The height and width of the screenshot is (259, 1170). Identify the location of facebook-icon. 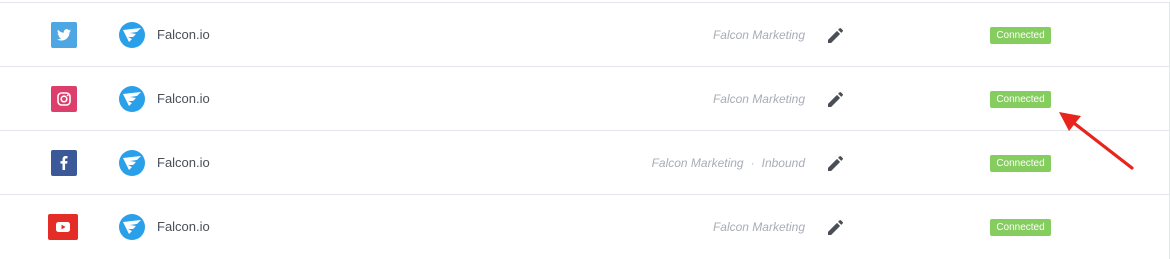
(64, 163).